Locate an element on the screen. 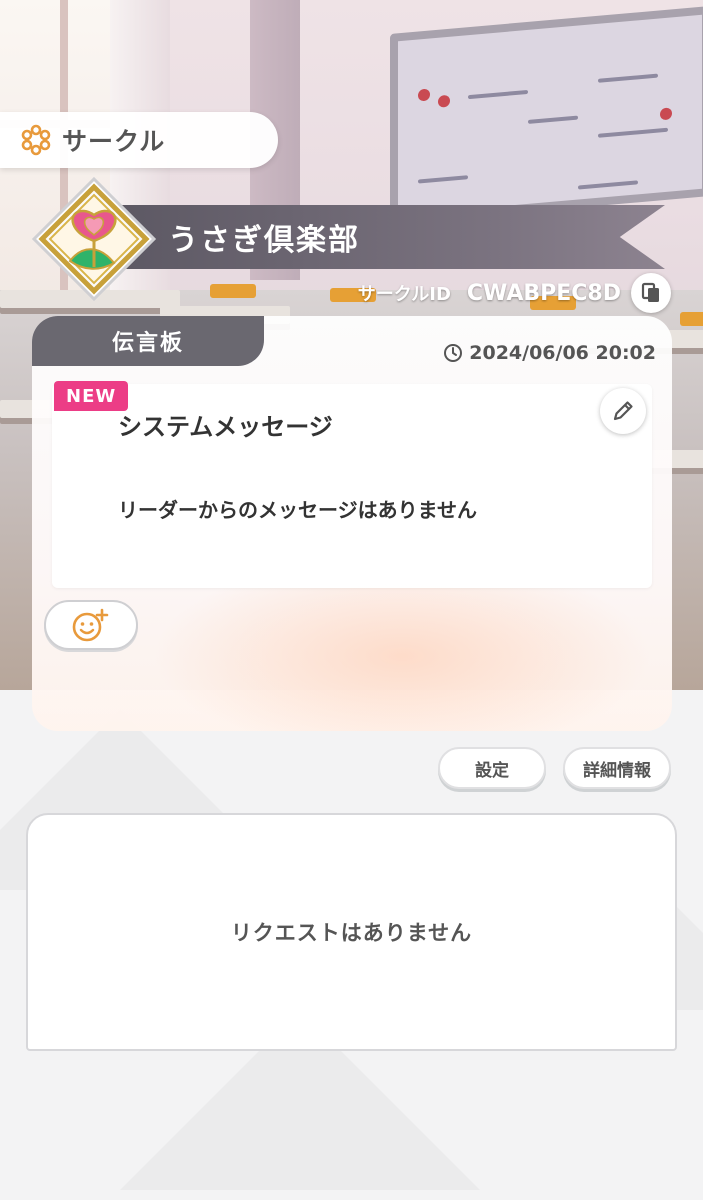 This screenshot has height=1200, width=703. board-timestamp-text: 2024/06/06 20:02 is located at coordinates (562, 353).